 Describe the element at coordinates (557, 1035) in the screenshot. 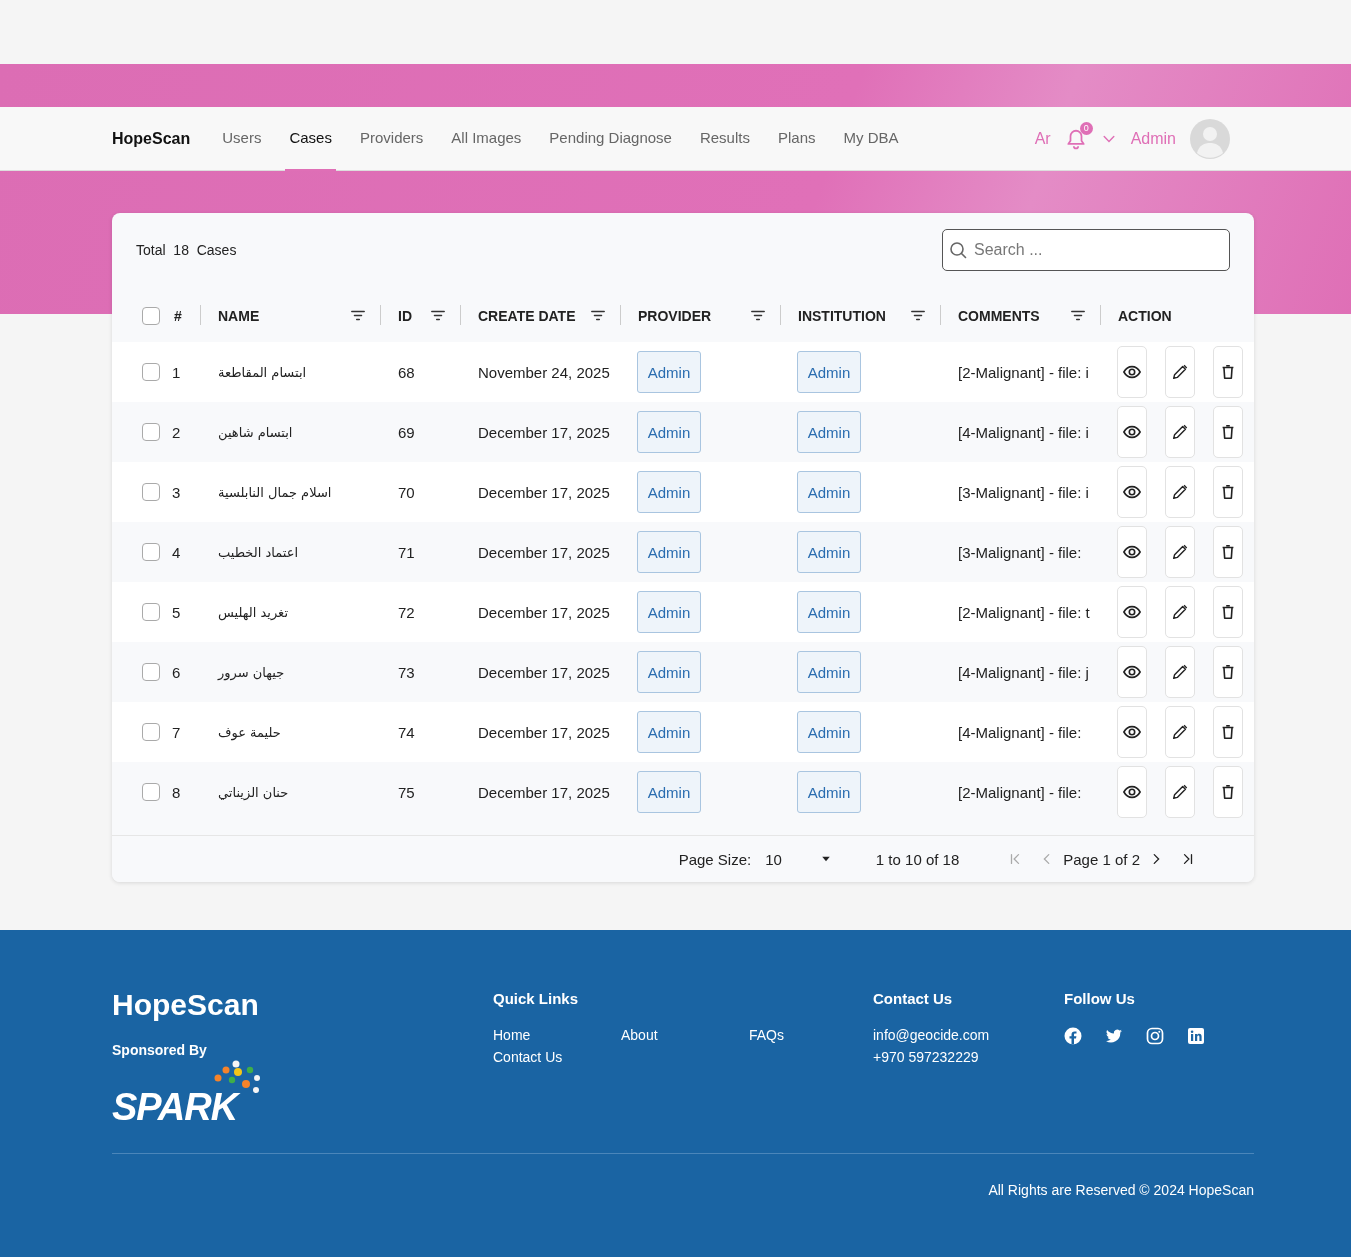

I see `footer-link: Home` at that location.